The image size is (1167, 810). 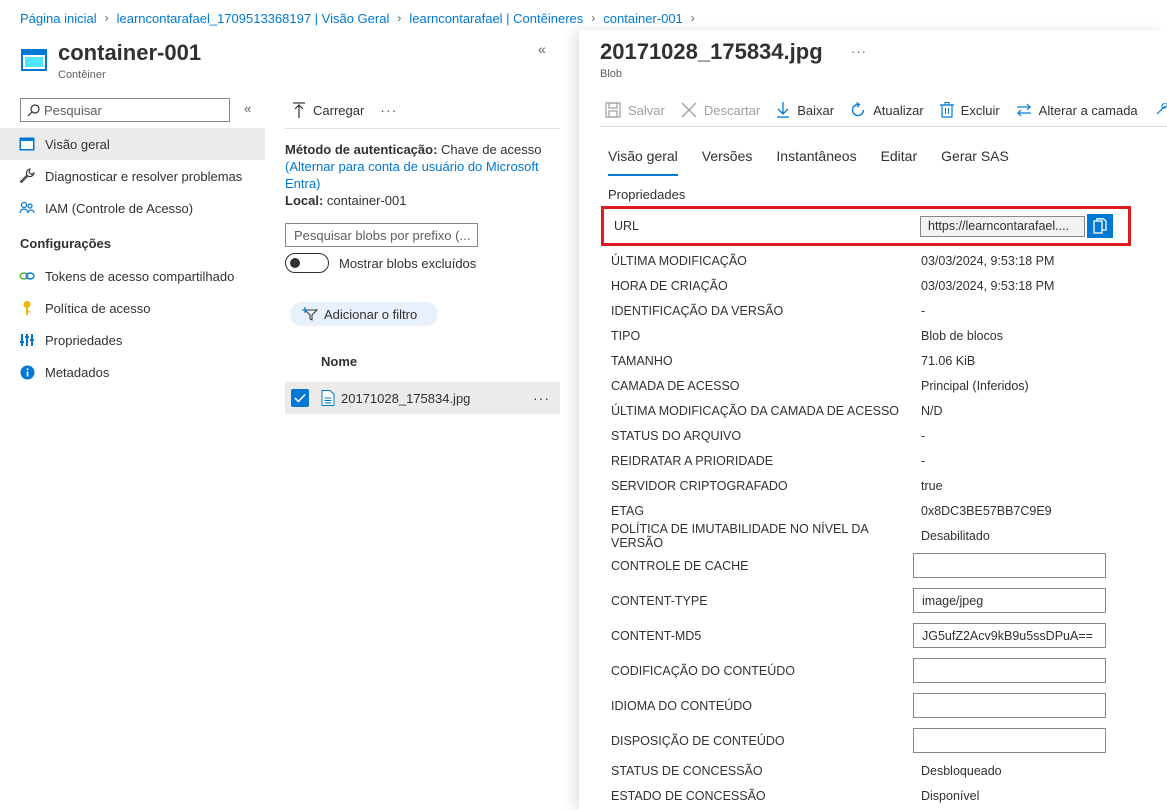 What do you see at coordinates (1009, 600) in the screenshot?
I see `content-type-input` at bounding box center [1009, 600].